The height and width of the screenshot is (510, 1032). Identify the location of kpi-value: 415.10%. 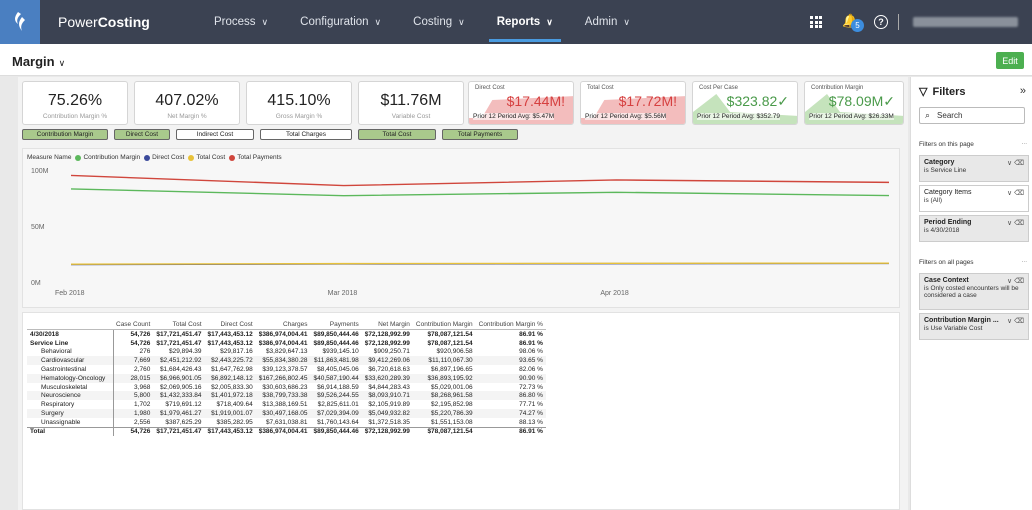
(299, 100).